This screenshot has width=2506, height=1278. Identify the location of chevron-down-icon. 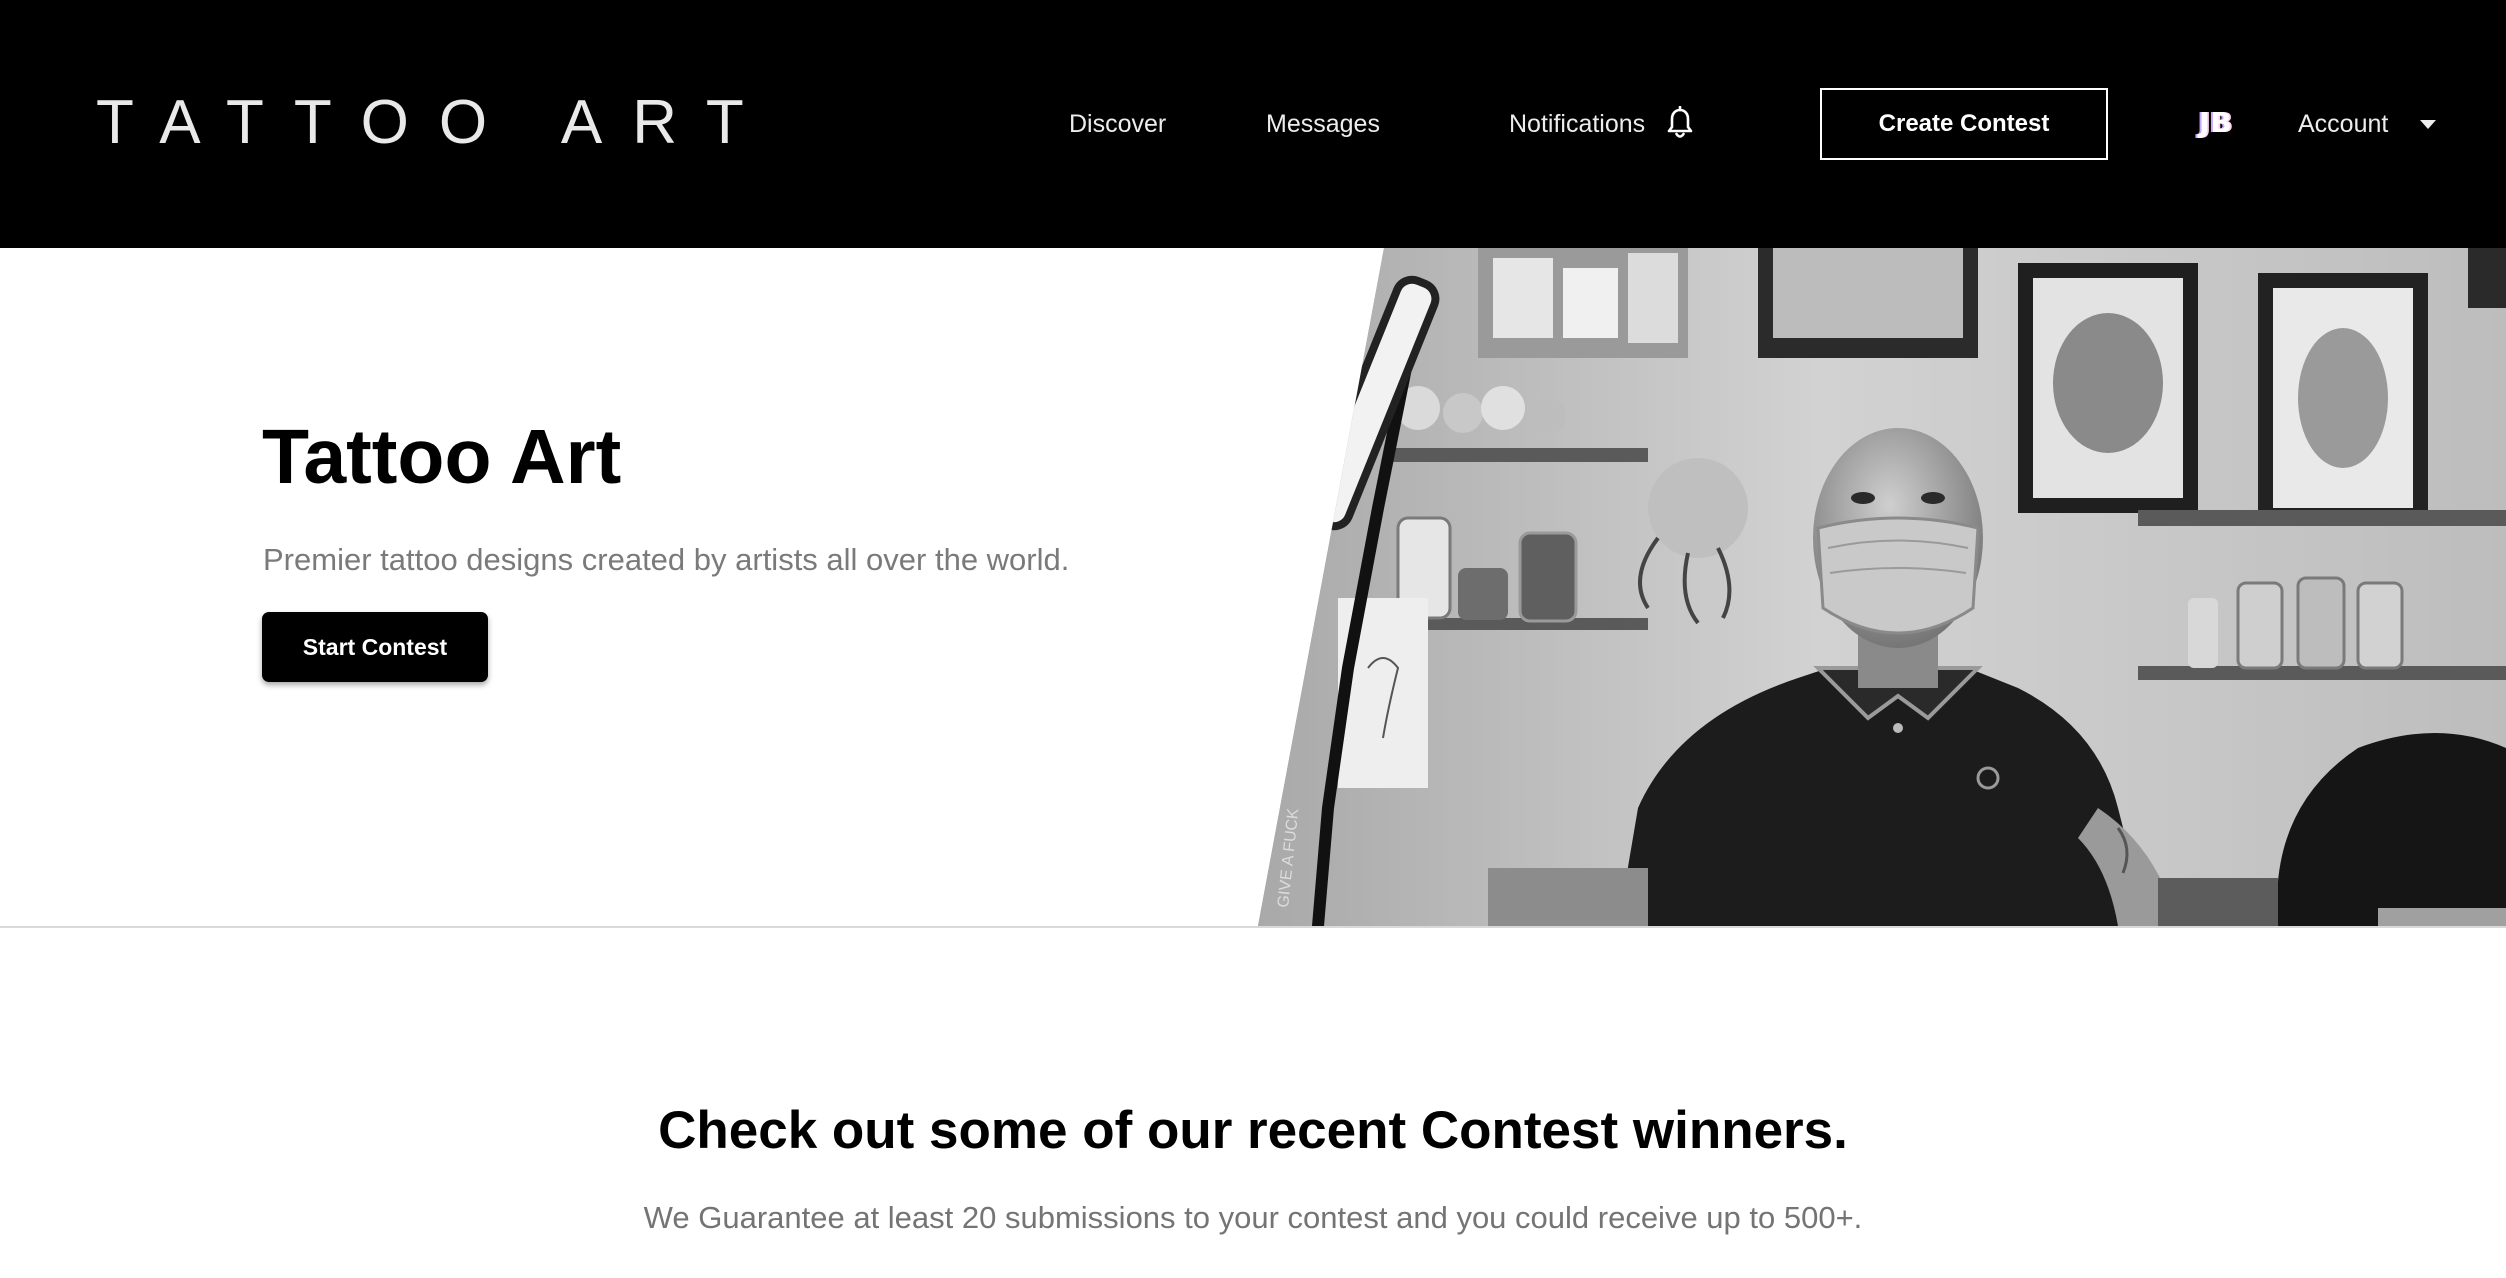
(2428, 124).